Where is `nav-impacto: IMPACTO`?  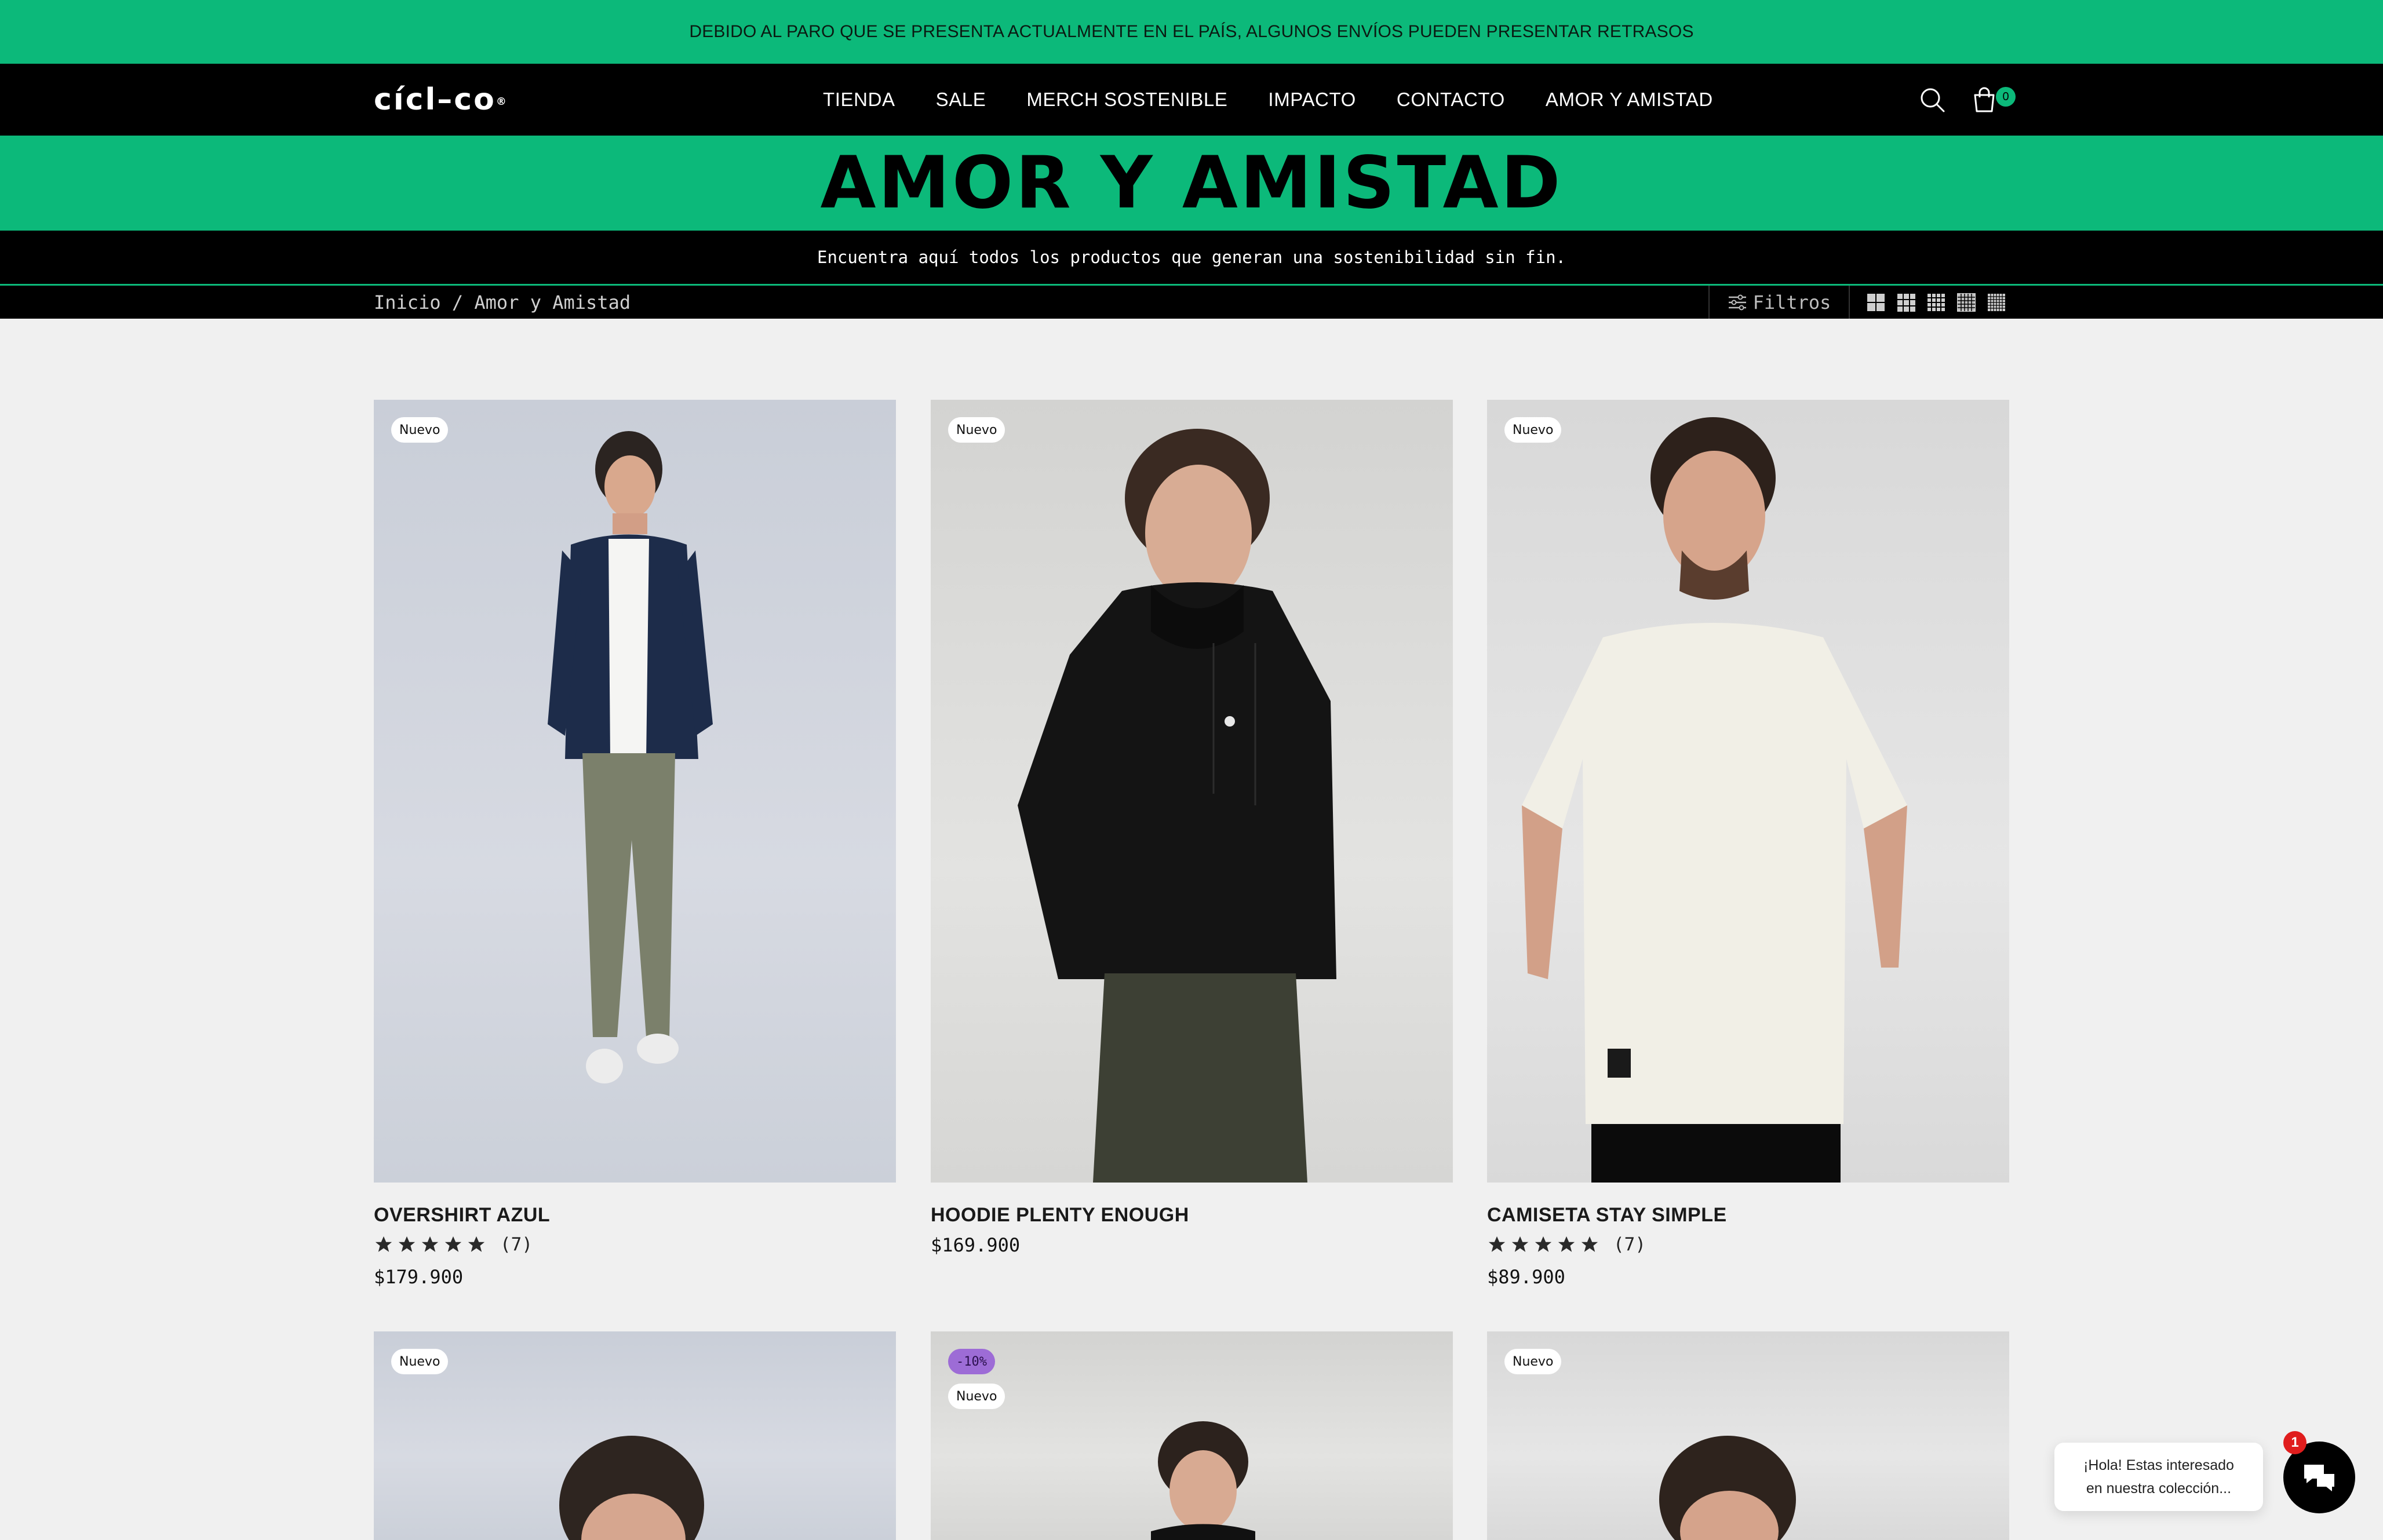
nav-impacto: IMPACTO is located at coordinates (1312, 100).